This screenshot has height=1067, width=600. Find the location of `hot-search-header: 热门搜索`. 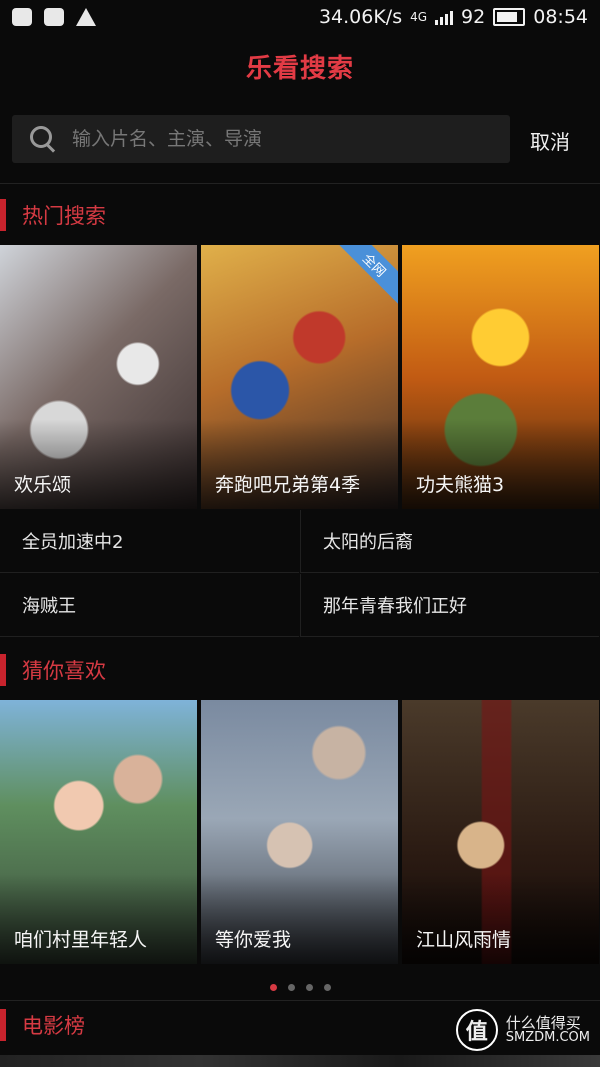

hot-search-header: 热门搜索 is located at coordinates (300, 215).